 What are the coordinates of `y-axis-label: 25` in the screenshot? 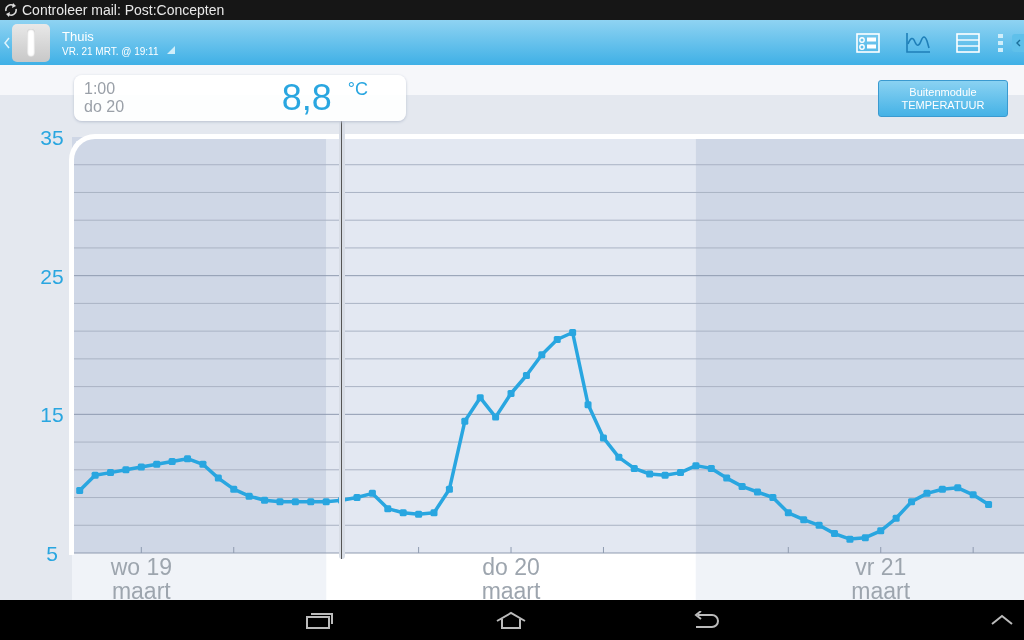 It's located at (52, 276).